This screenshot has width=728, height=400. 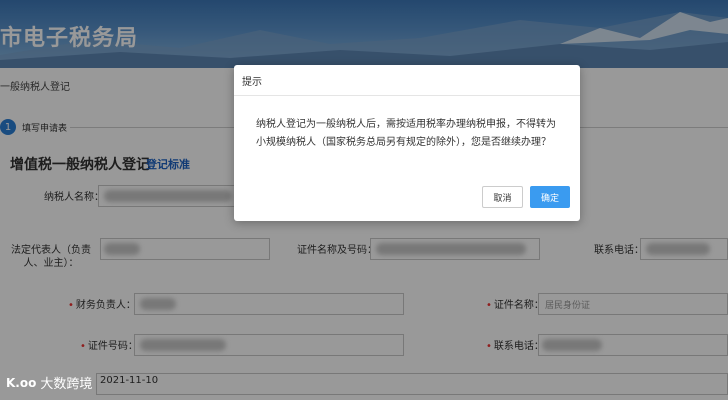 I want to click on confirm-button: 确定, so click(x=550, y=197).